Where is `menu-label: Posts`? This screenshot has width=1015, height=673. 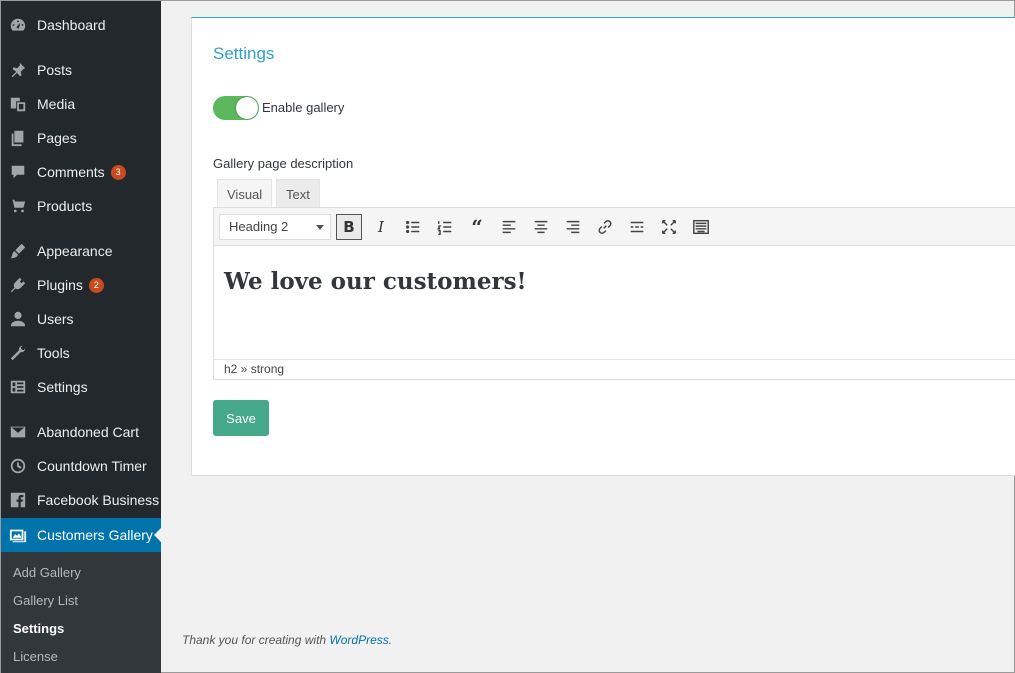
menu-label: Posts is located at coordinates (55, 70).